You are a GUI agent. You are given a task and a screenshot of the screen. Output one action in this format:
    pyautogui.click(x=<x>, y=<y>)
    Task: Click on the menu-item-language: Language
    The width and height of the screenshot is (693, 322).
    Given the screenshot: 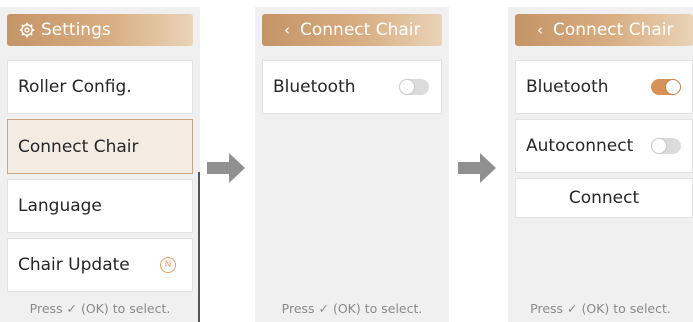 What is the action you would take?
    pyautogui.click(x=100, y=206)
    